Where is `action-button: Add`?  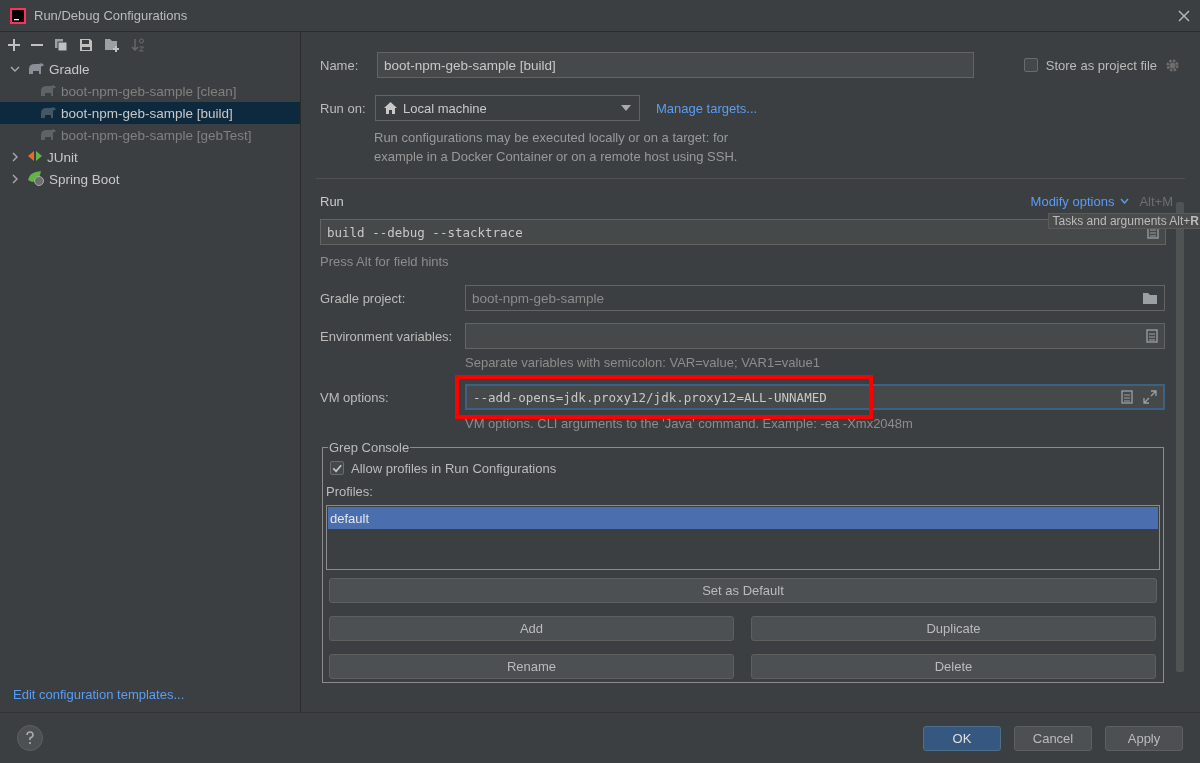 action-button: Add is located at coordinates (531, 628).